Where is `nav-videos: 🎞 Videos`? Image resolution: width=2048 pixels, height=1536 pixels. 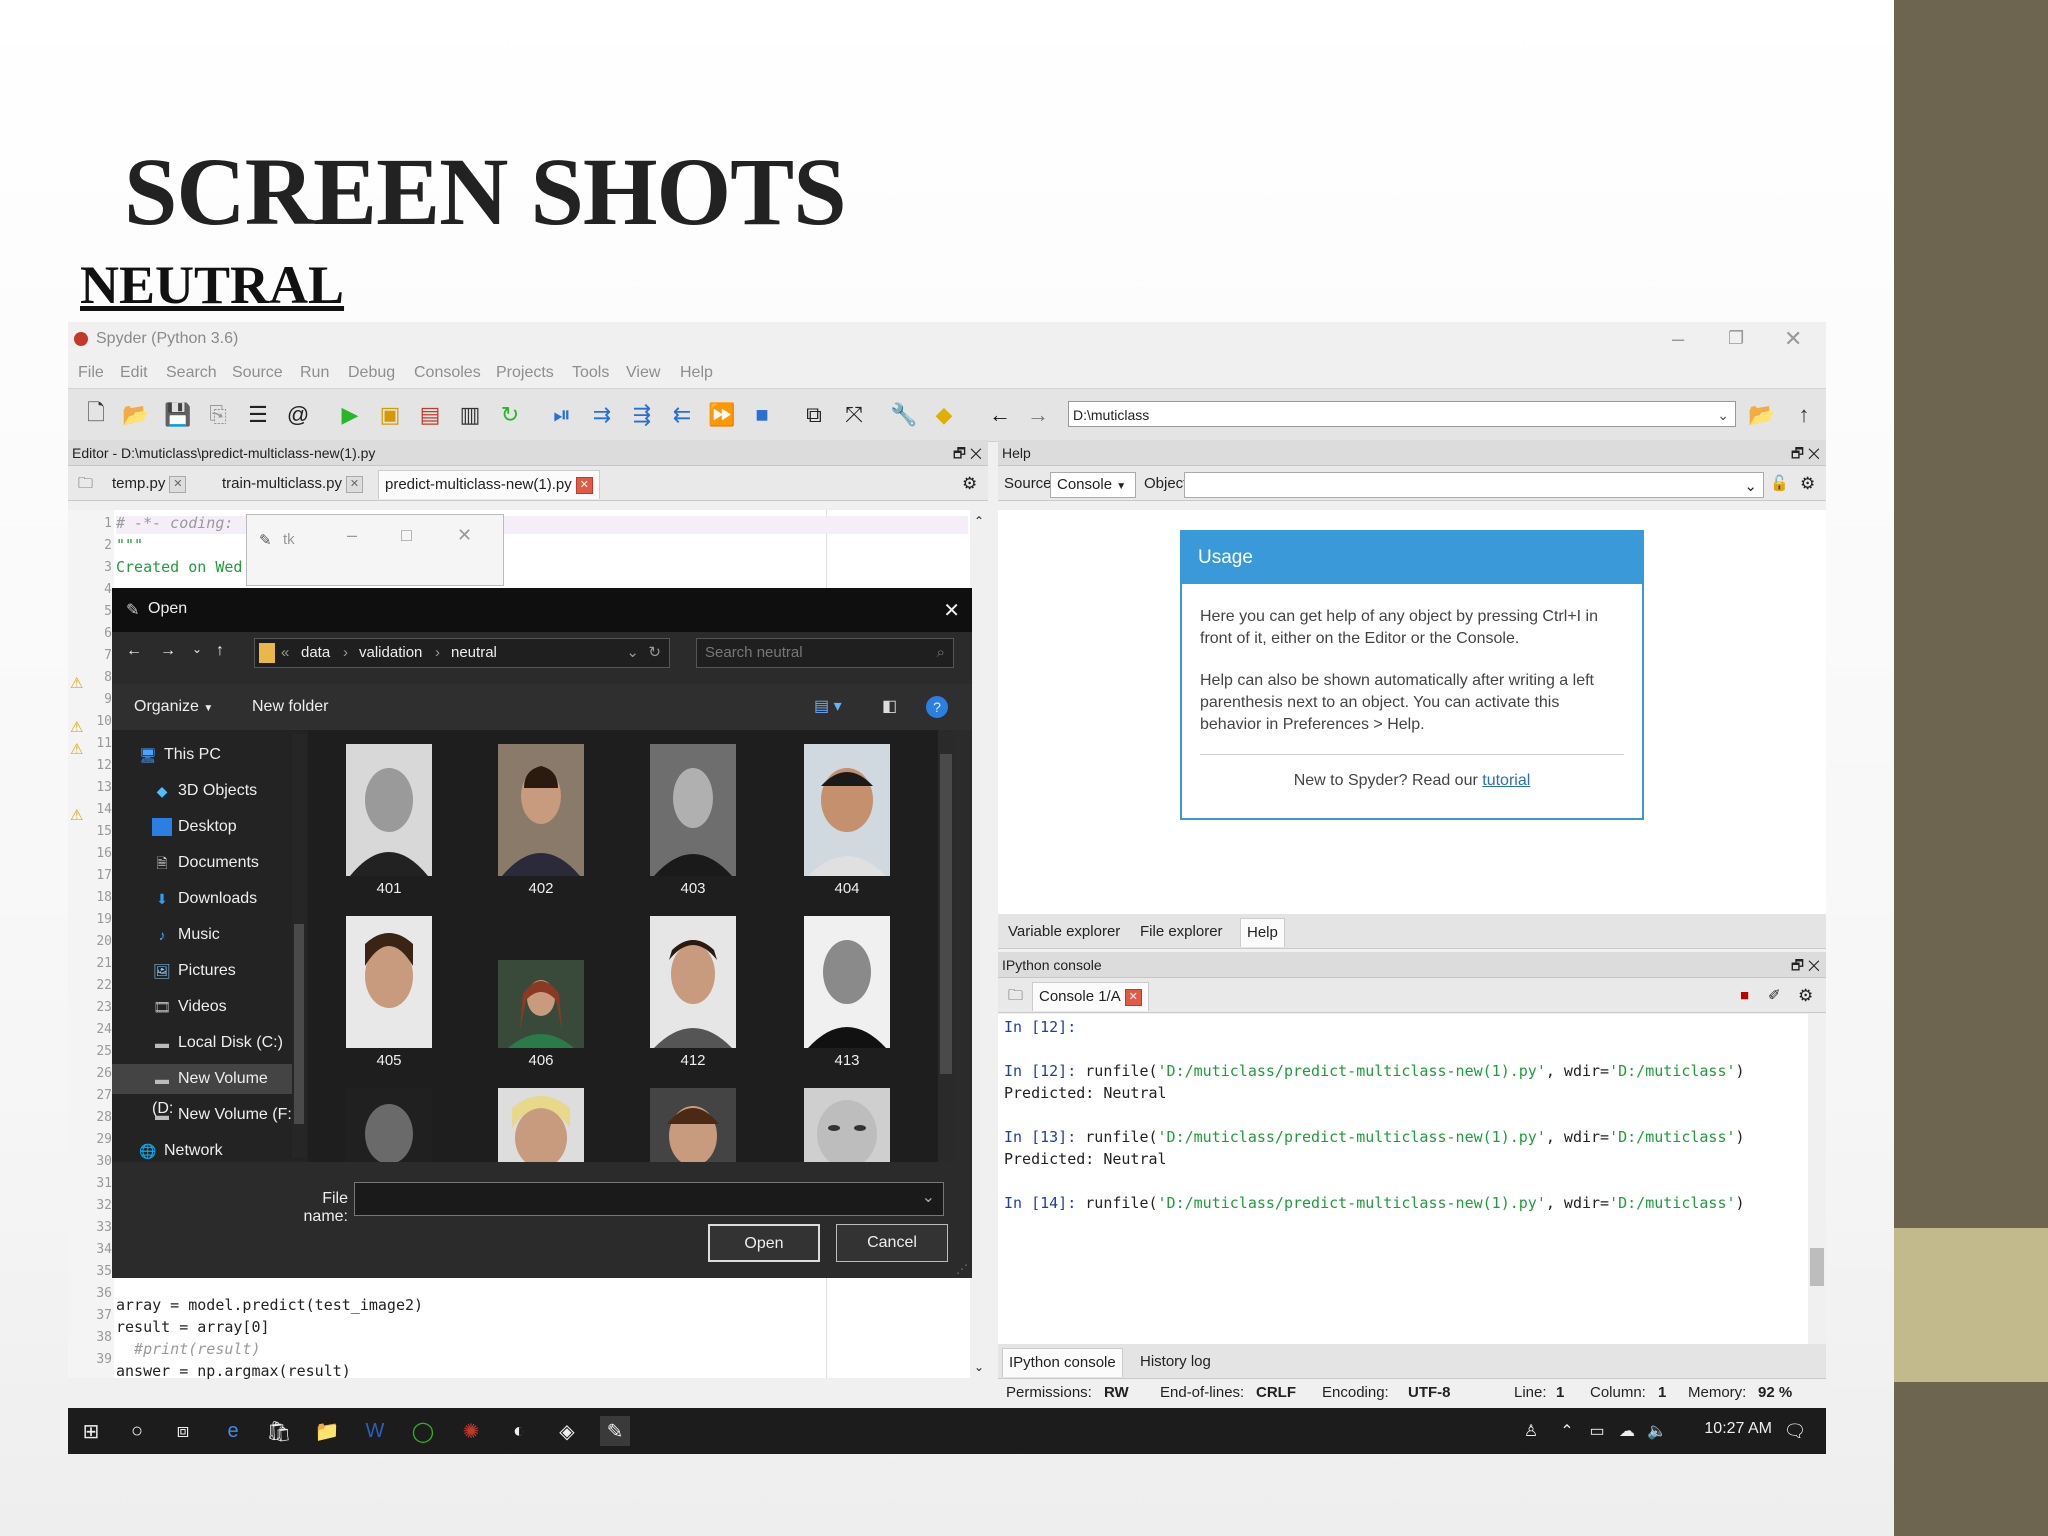 nav-videos: 🎞 Videos is located at coordinates (189, 1007).